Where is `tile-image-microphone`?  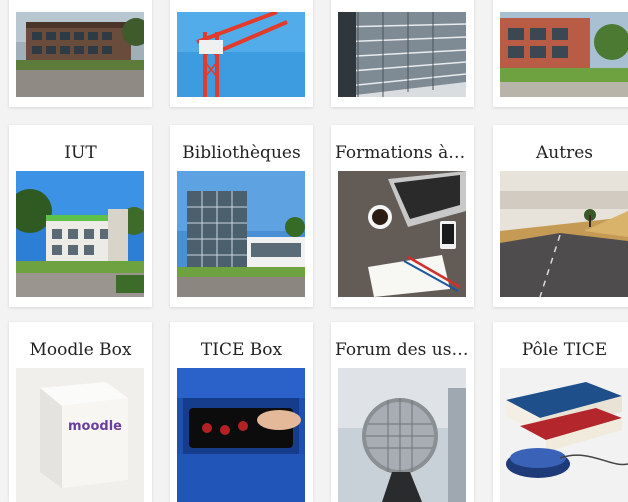
tile-image-microphone is located at coordinates (402, 435).